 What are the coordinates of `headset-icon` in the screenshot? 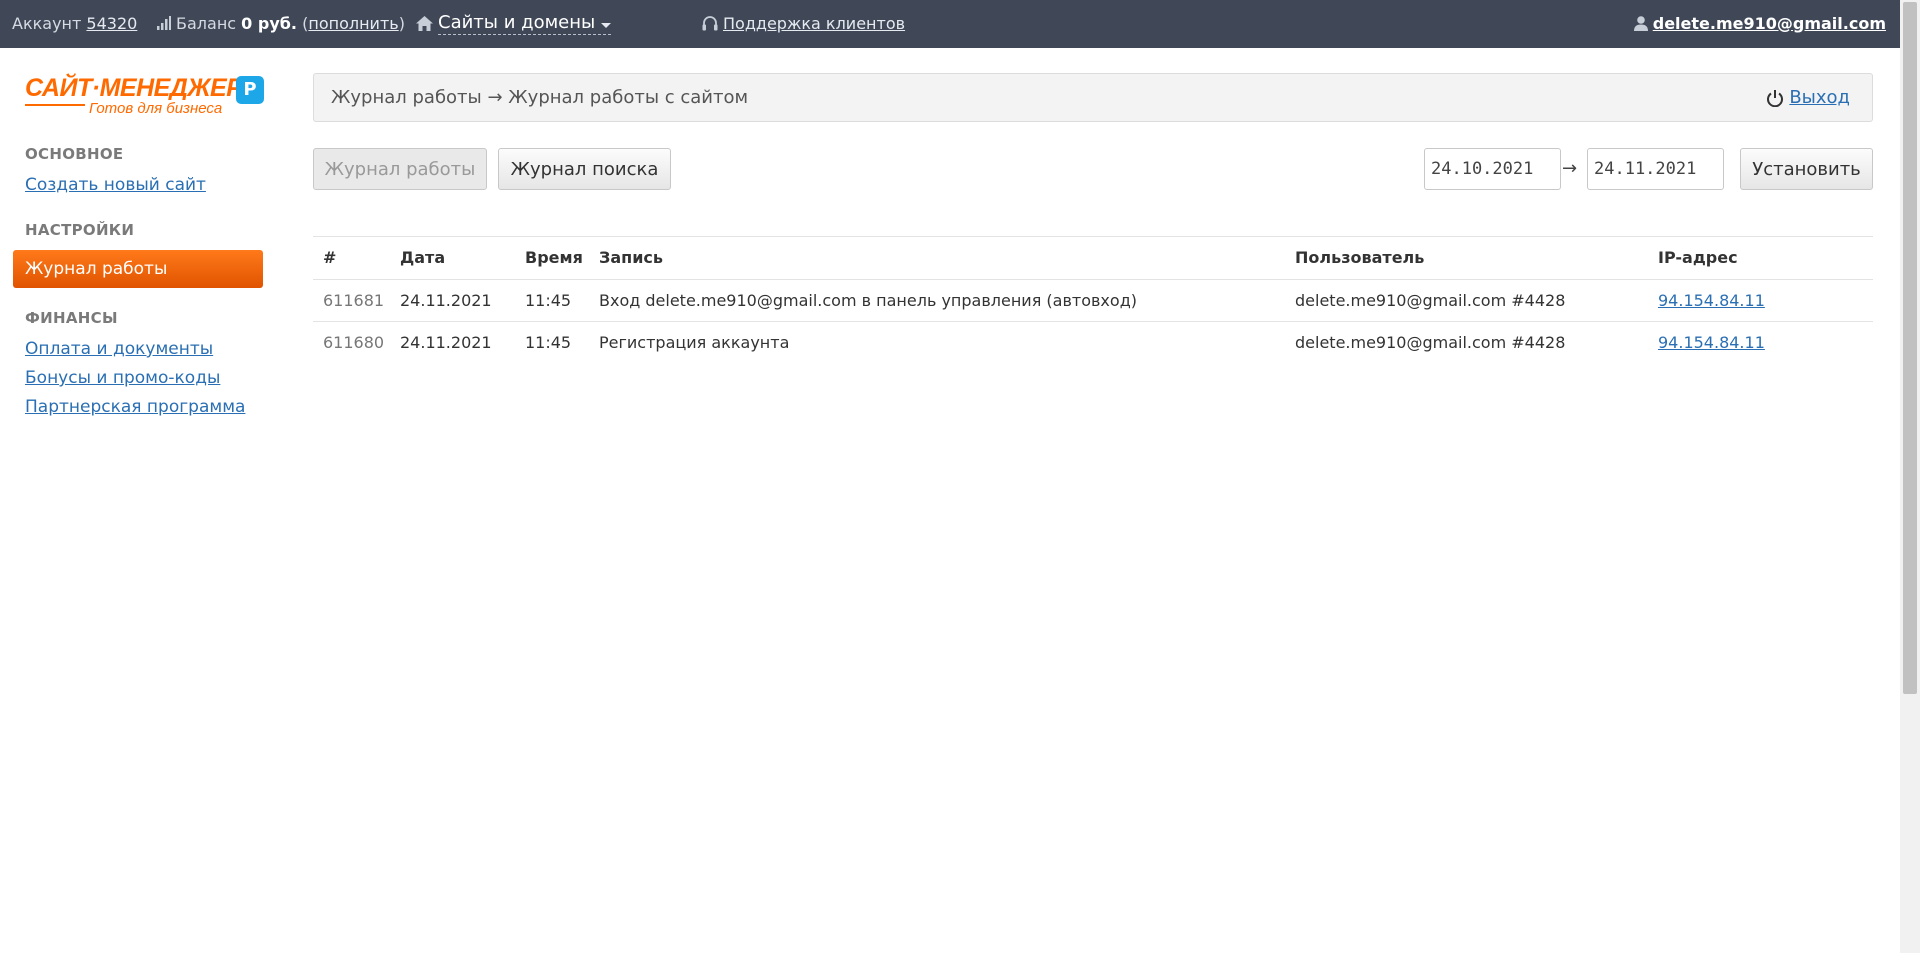 It's located at (710, 22).